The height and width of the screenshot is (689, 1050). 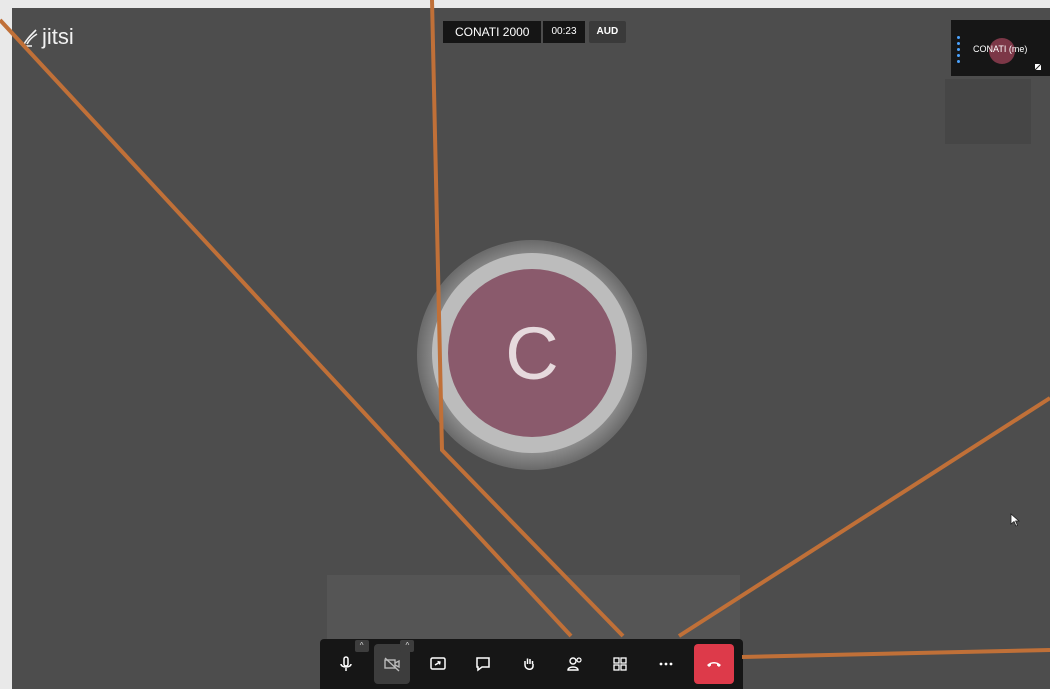 I want to click on more-icon, so click(x=666, y=664).